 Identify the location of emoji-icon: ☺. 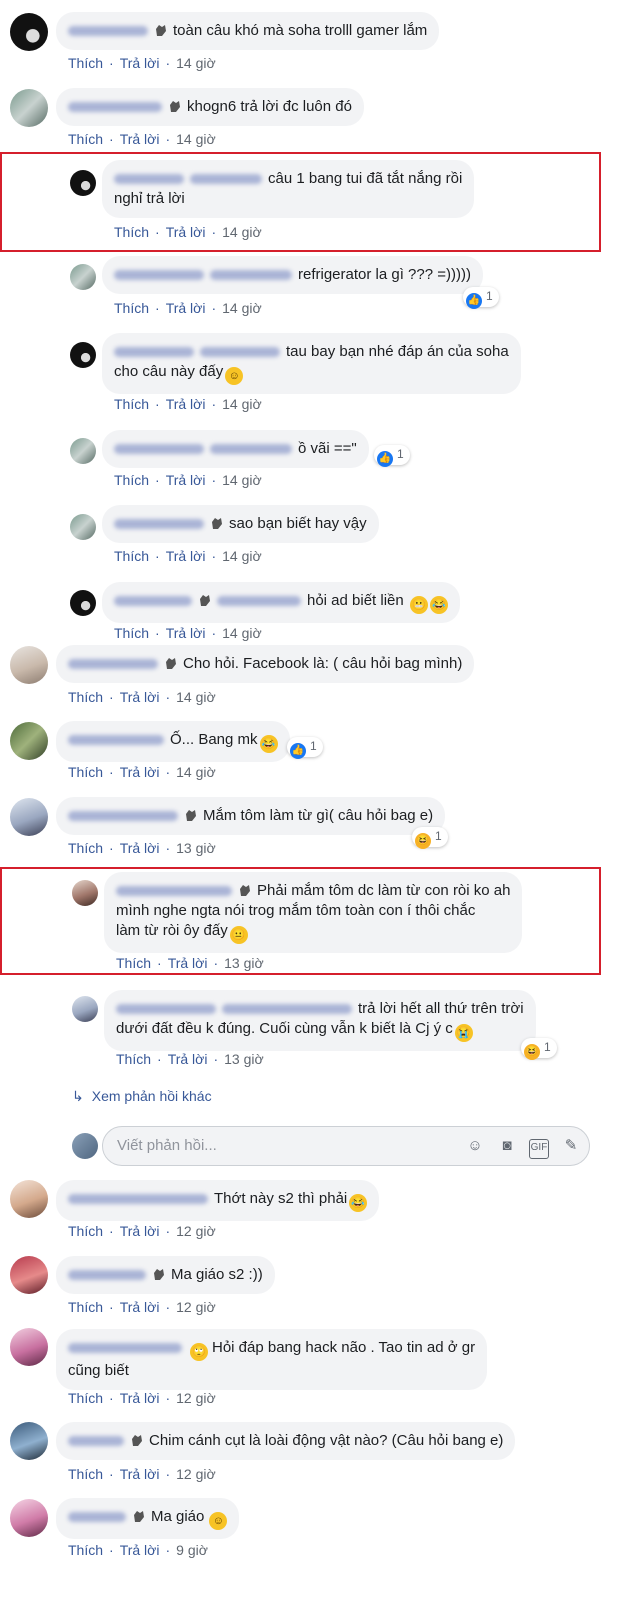
(475, 1146).